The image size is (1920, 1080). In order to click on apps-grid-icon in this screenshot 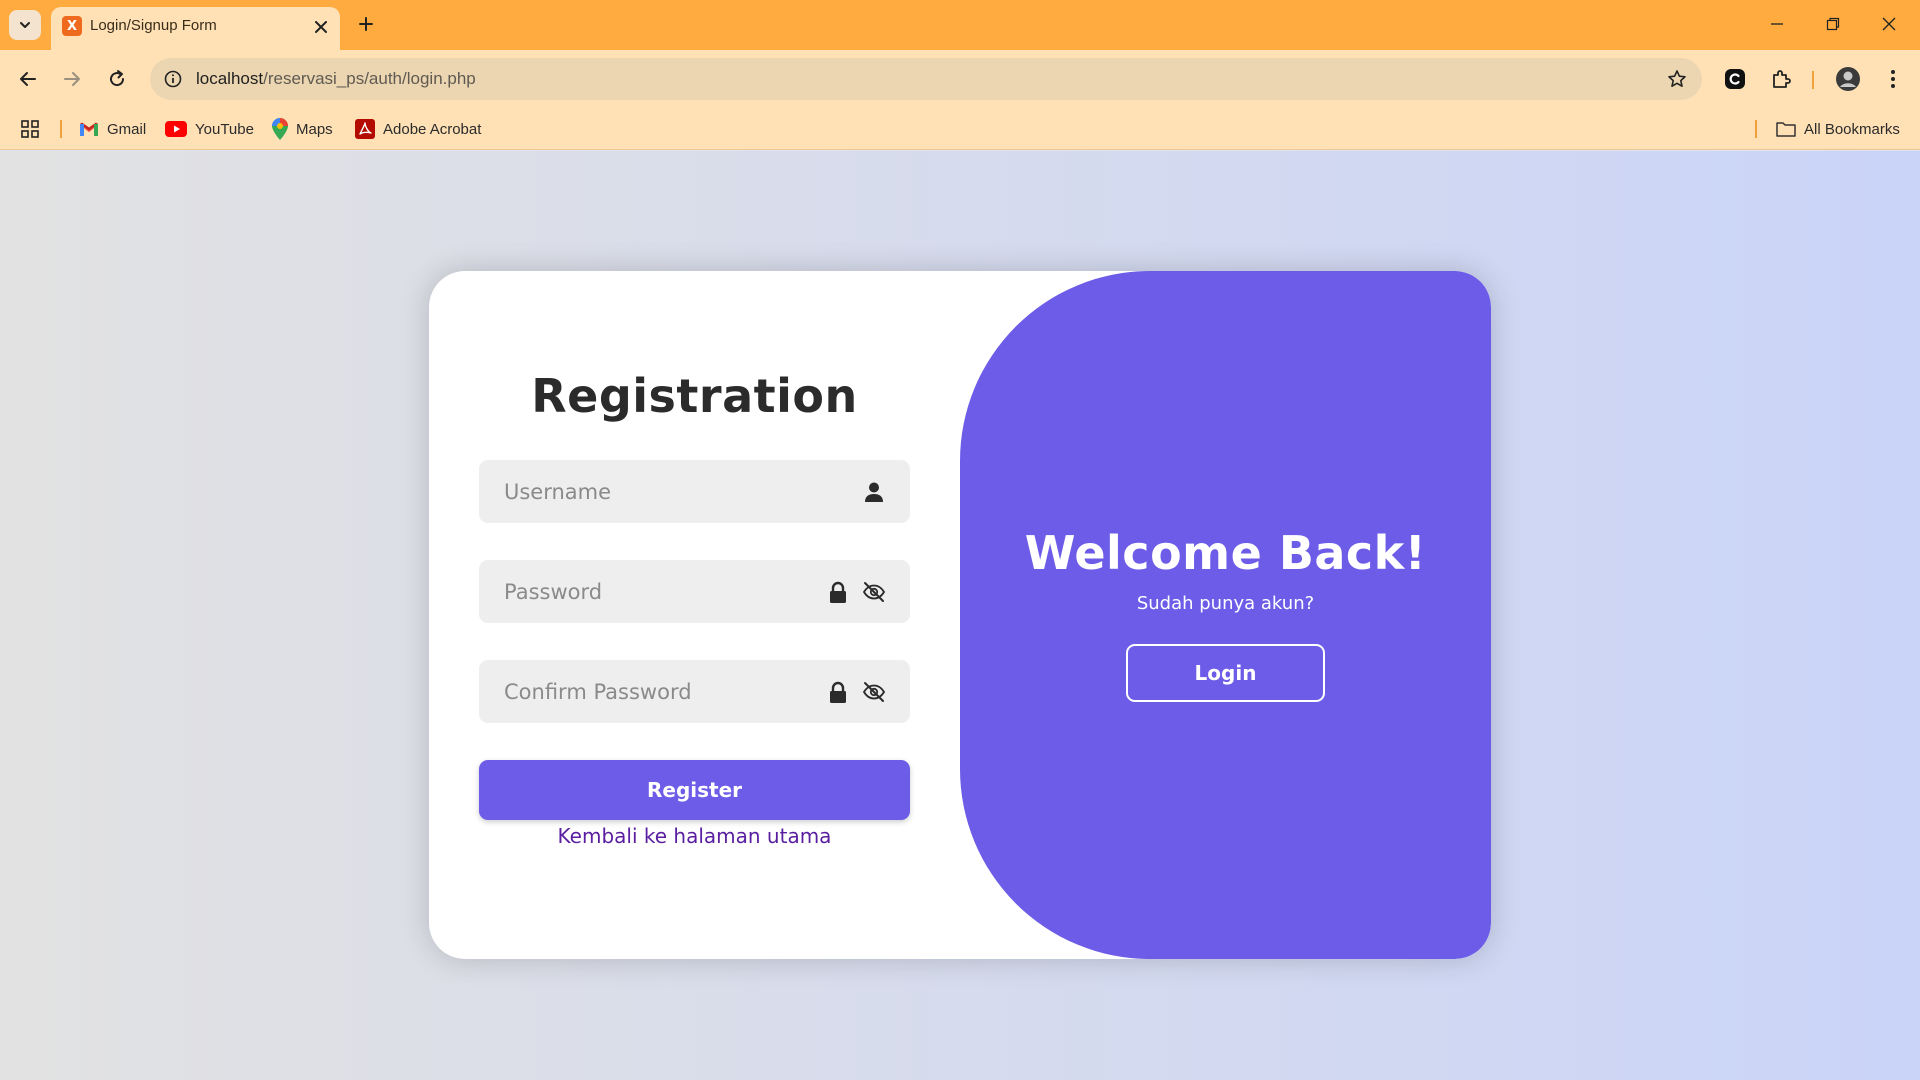, I will do `click(30, 129)`.